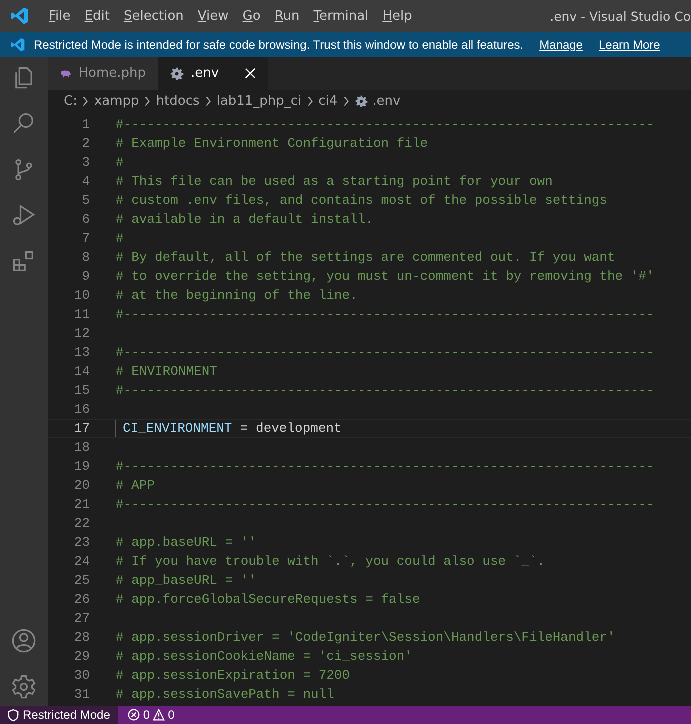 The width and height of the screenshot is (691, 724). I want to click on line-number: 25, so click(81, 581).